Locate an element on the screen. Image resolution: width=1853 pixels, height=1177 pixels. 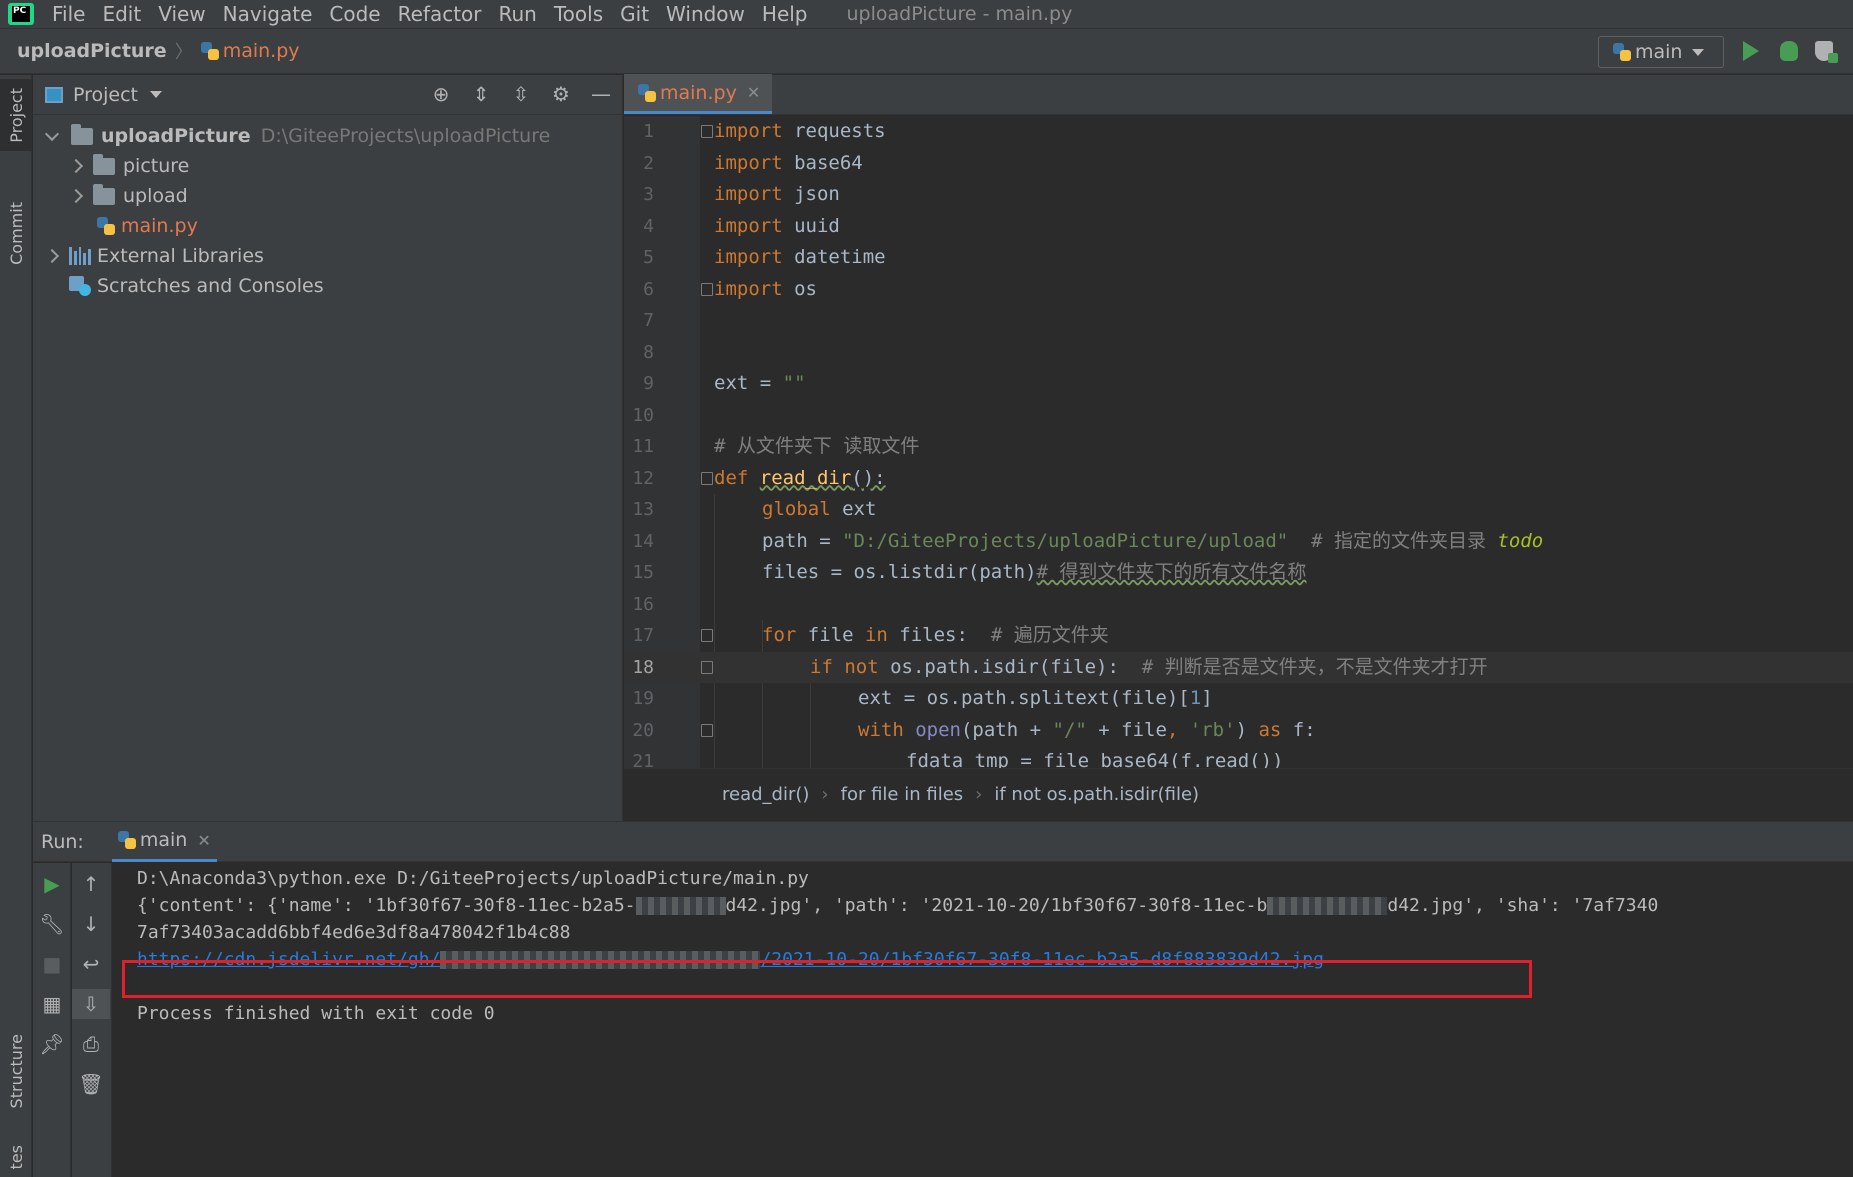
code-line: 12 def read_dir(): is located at coordinates (1238, 479).